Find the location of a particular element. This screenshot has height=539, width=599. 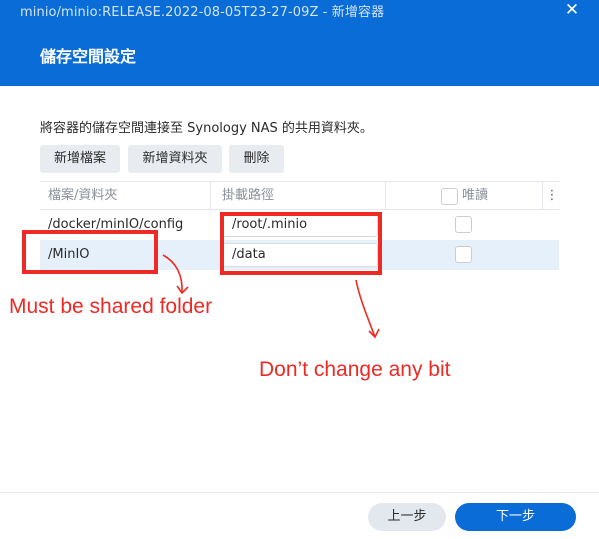

path-cell: /docker/minIO/config is located at coordinates (116, 224).